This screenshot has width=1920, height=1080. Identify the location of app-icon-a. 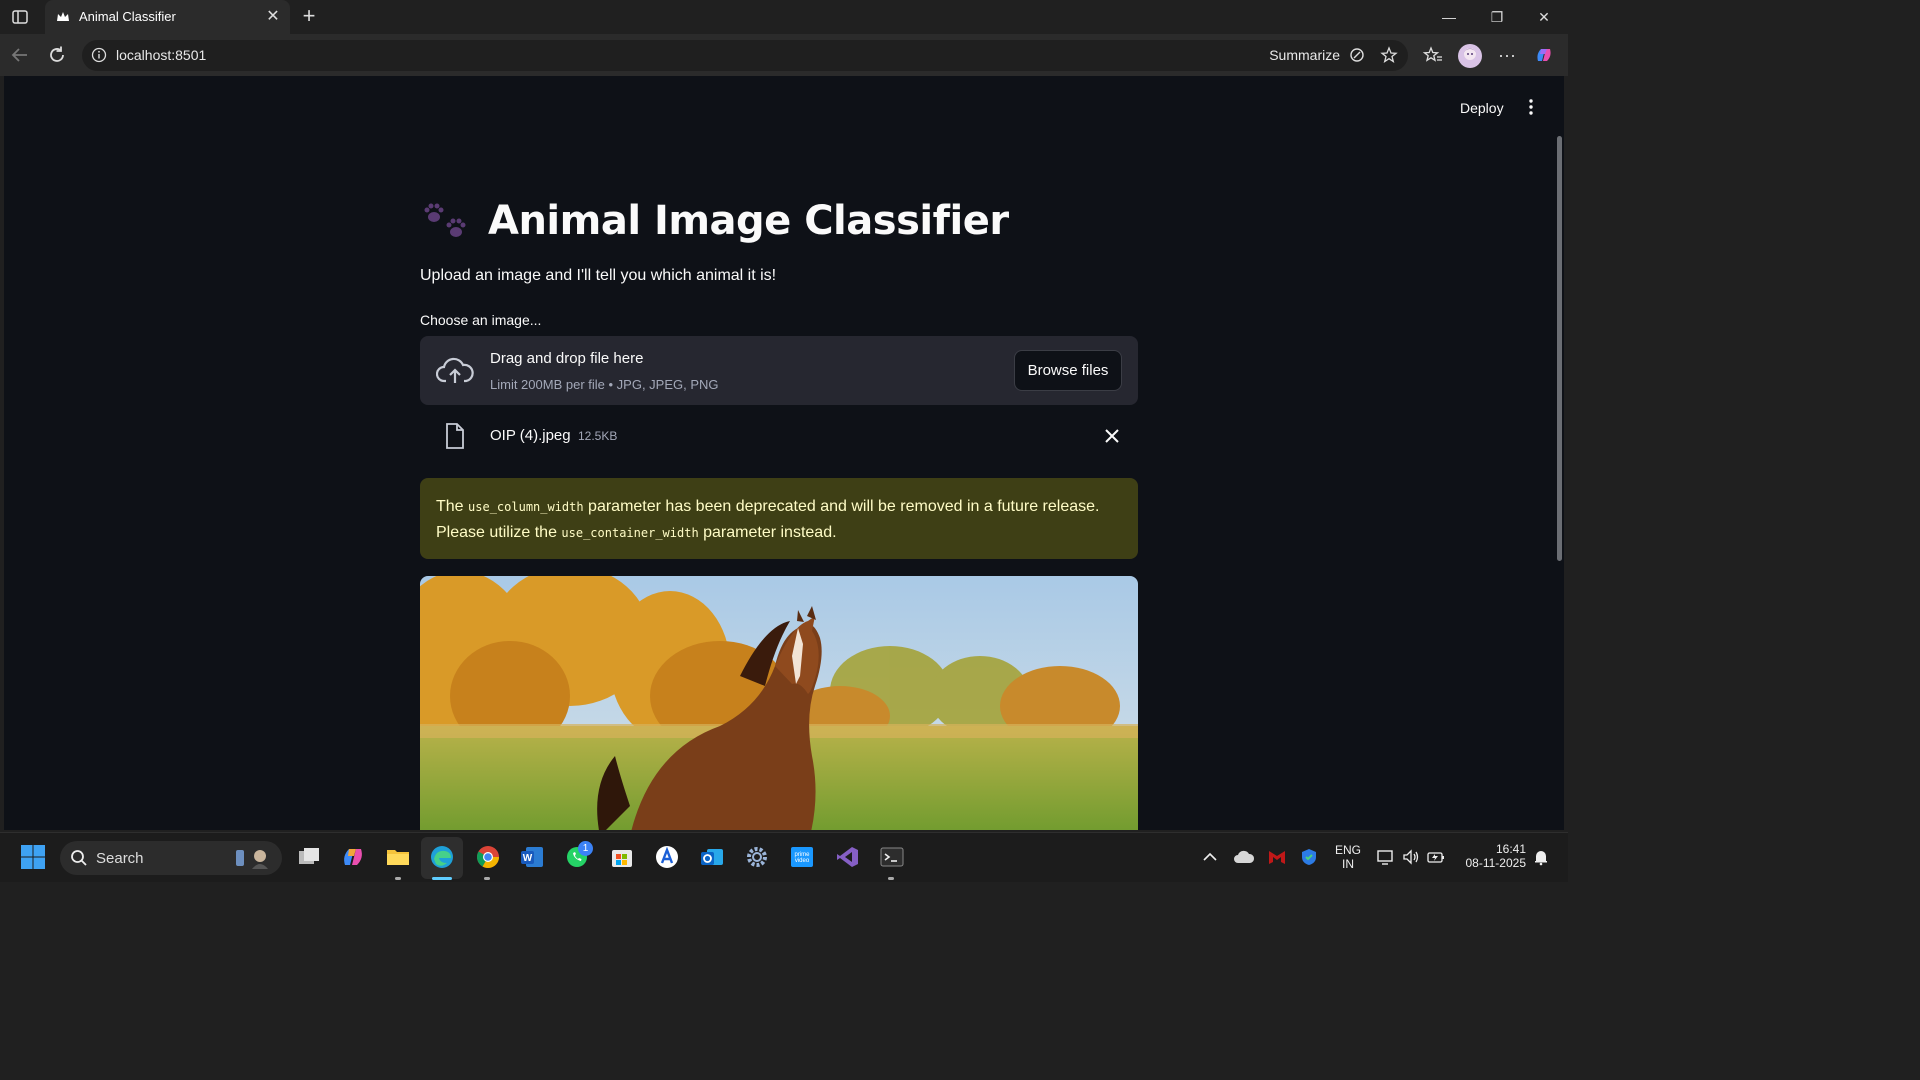
(667, 857).